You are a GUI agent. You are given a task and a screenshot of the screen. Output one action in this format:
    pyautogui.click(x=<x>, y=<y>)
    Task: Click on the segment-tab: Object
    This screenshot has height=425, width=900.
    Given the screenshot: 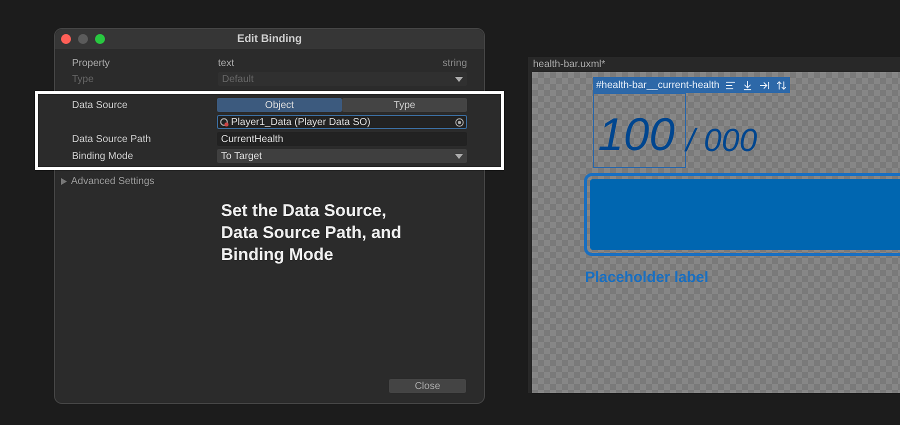 What is the action you would take?
    pyautogui.click(x=279, y=105)
    